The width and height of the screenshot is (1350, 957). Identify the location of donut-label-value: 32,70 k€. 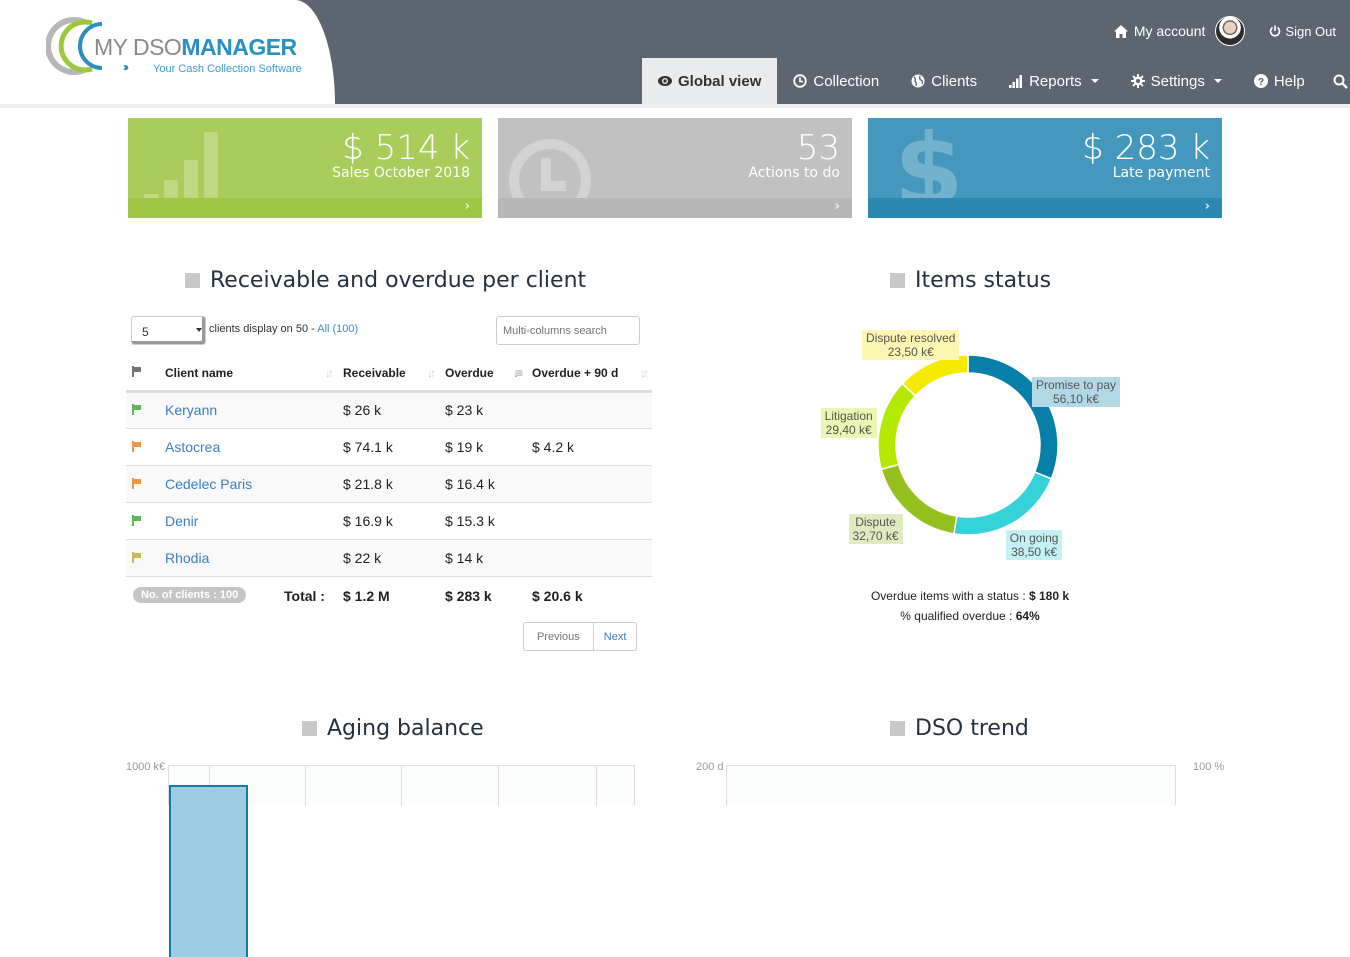
(875, 536).